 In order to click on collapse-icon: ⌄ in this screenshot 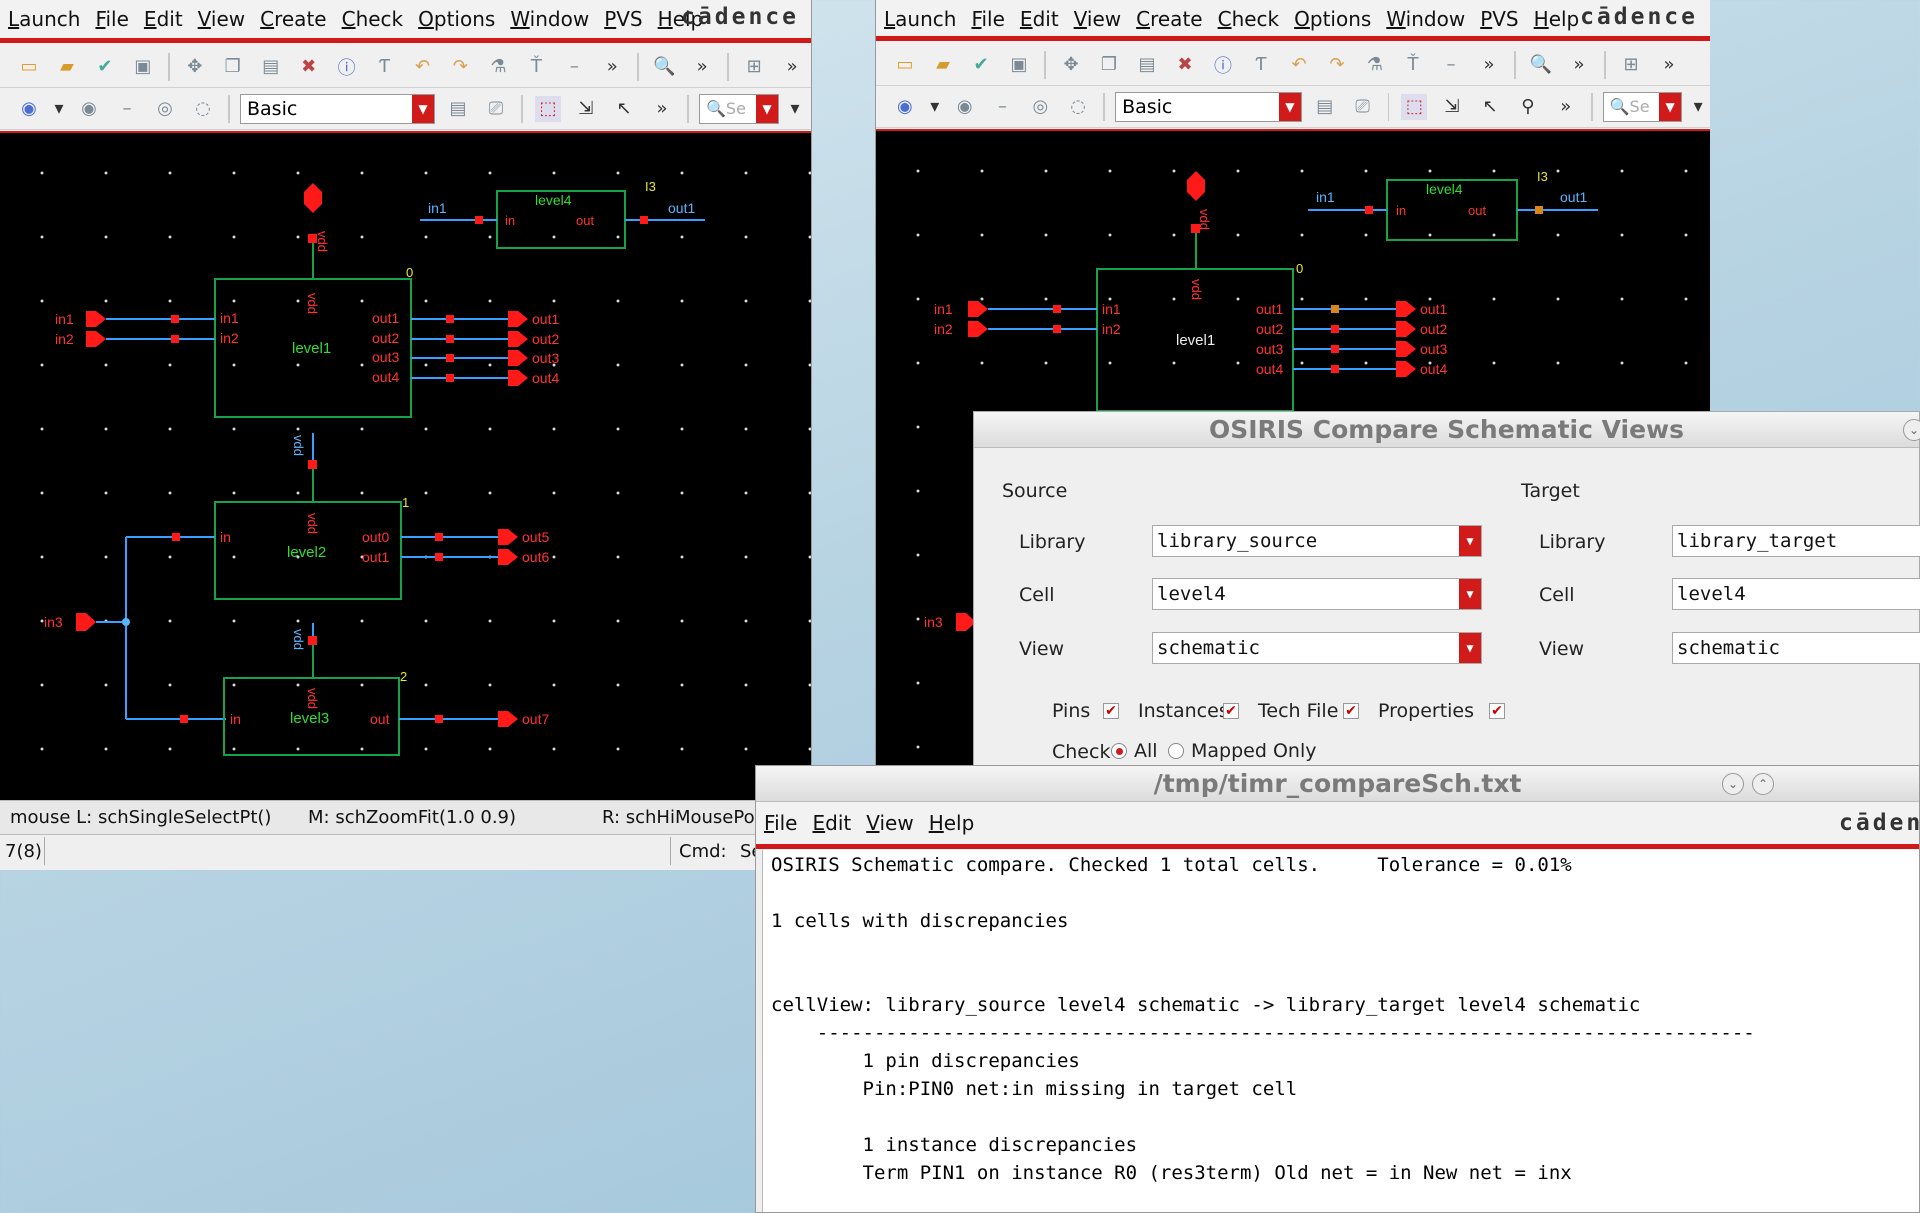, I will do `click(1911, 430)`.